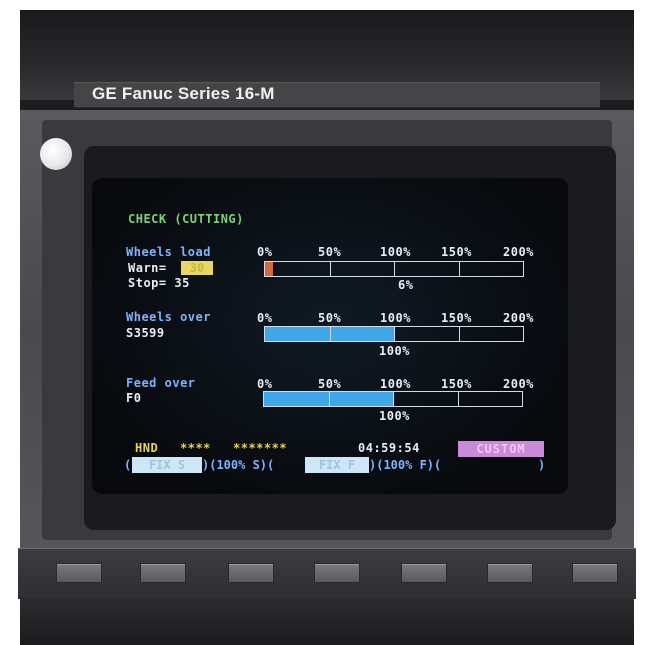 Image resolution: width=647 pixels, height=645 pixels. I want to click on wheels-load-bar, so click(394, 269).